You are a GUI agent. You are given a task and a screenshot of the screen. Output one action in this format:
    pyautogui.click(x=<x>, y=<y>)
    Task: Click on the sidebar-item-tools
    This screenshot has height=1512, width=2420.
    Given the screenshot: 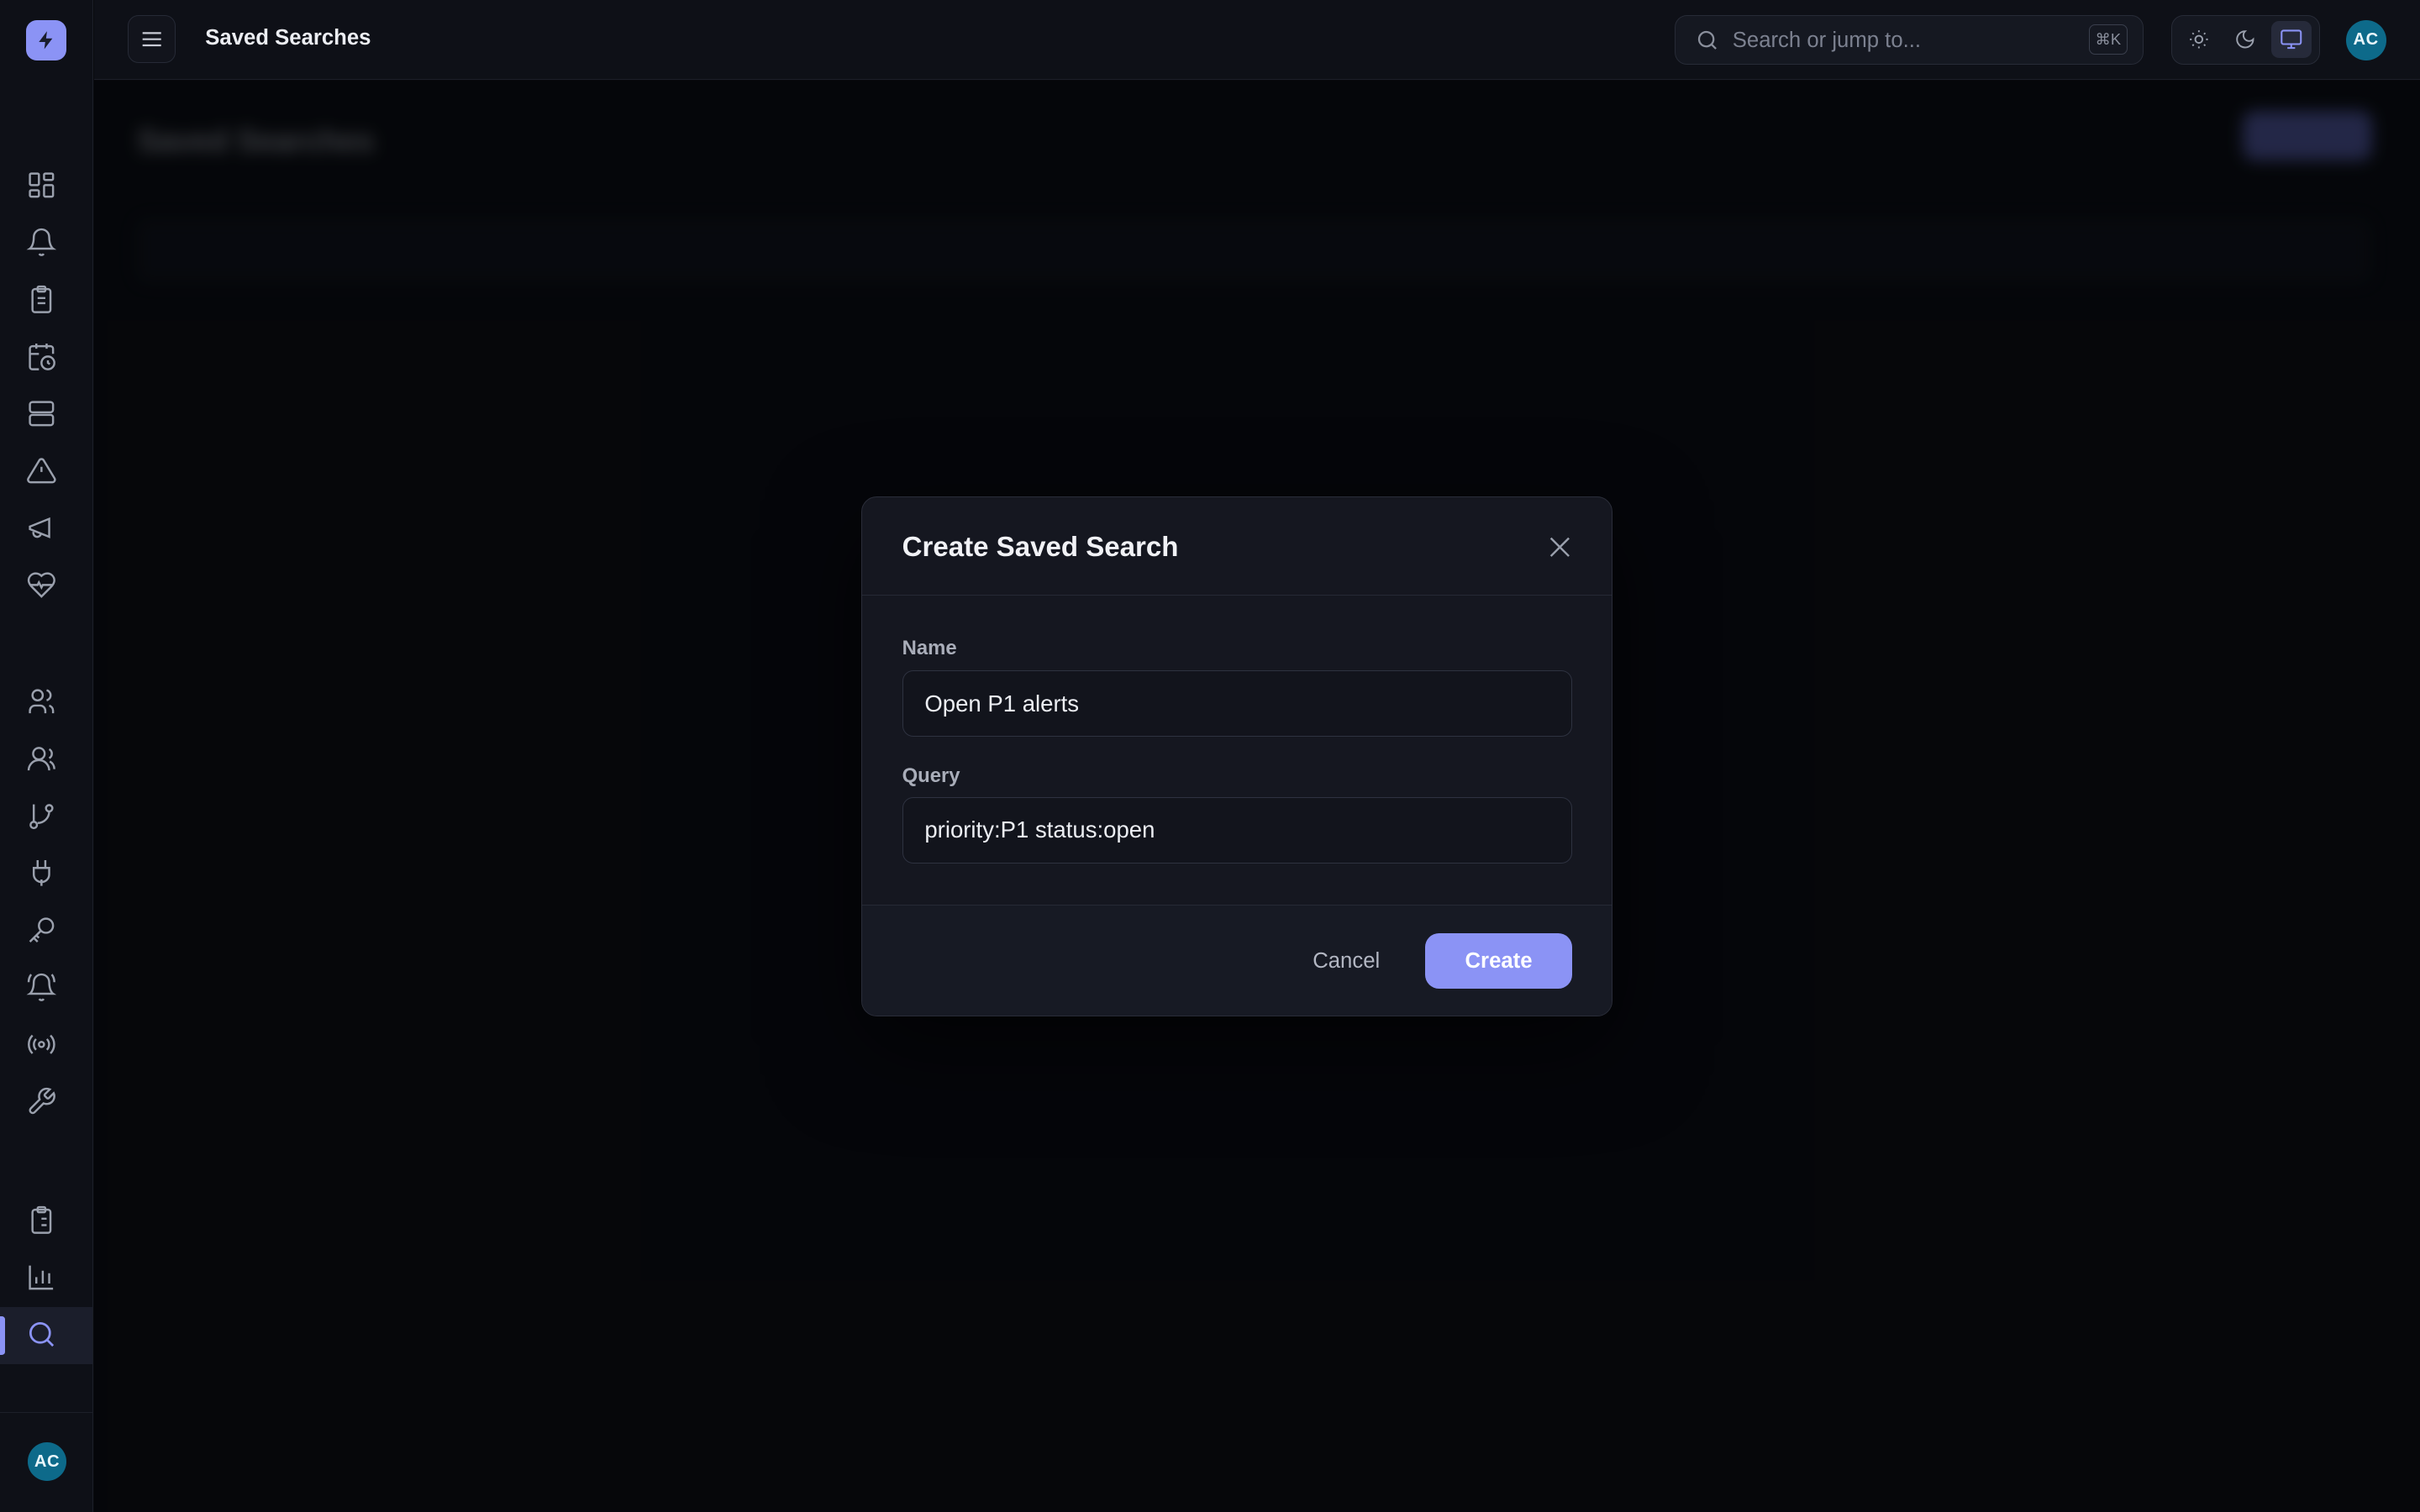 What is the action you would take?
    pyautogui.click(x=41, y=1101)
    